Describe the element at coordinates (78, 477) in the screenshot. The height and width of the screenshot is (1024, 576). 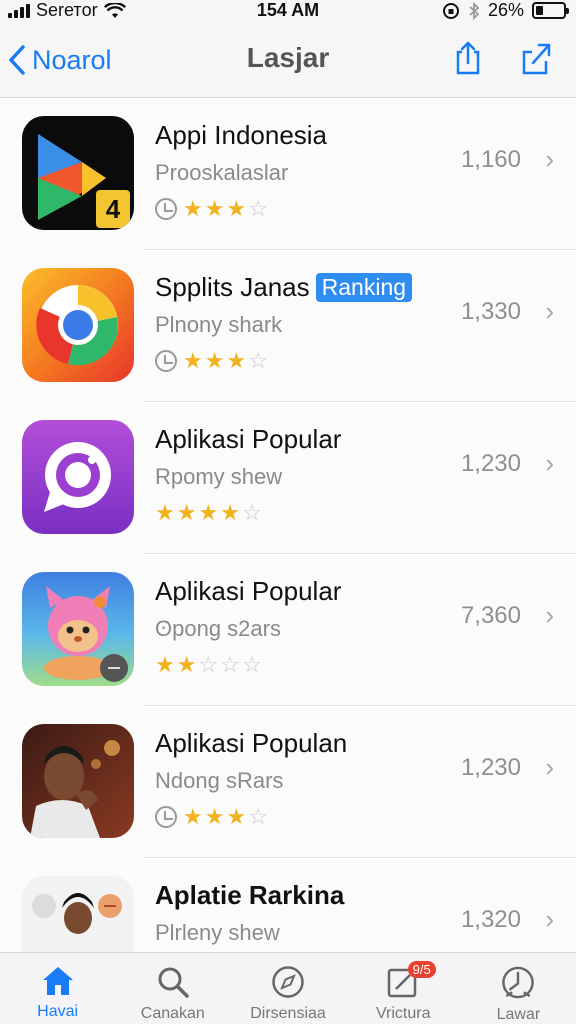
I see `app-icon-messenger` at that location.